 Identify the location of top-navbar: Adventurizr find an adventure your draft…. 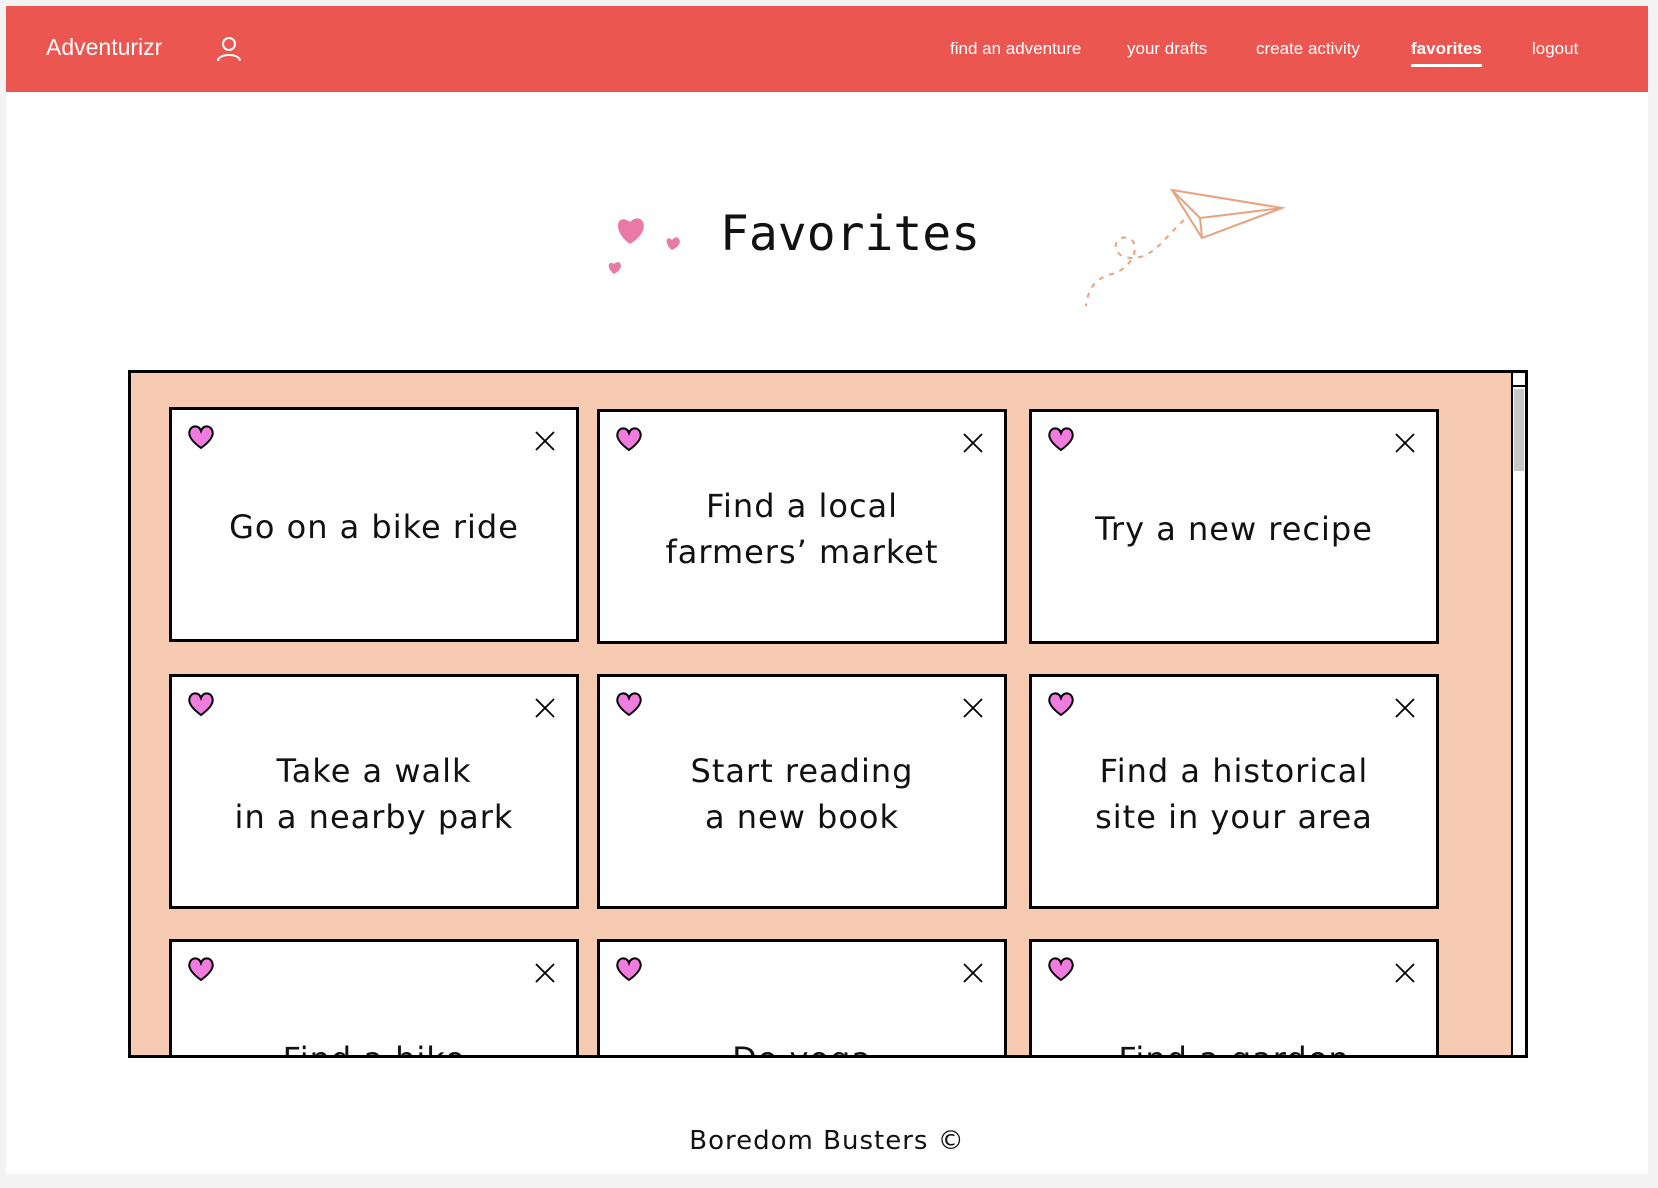
(827, 49).